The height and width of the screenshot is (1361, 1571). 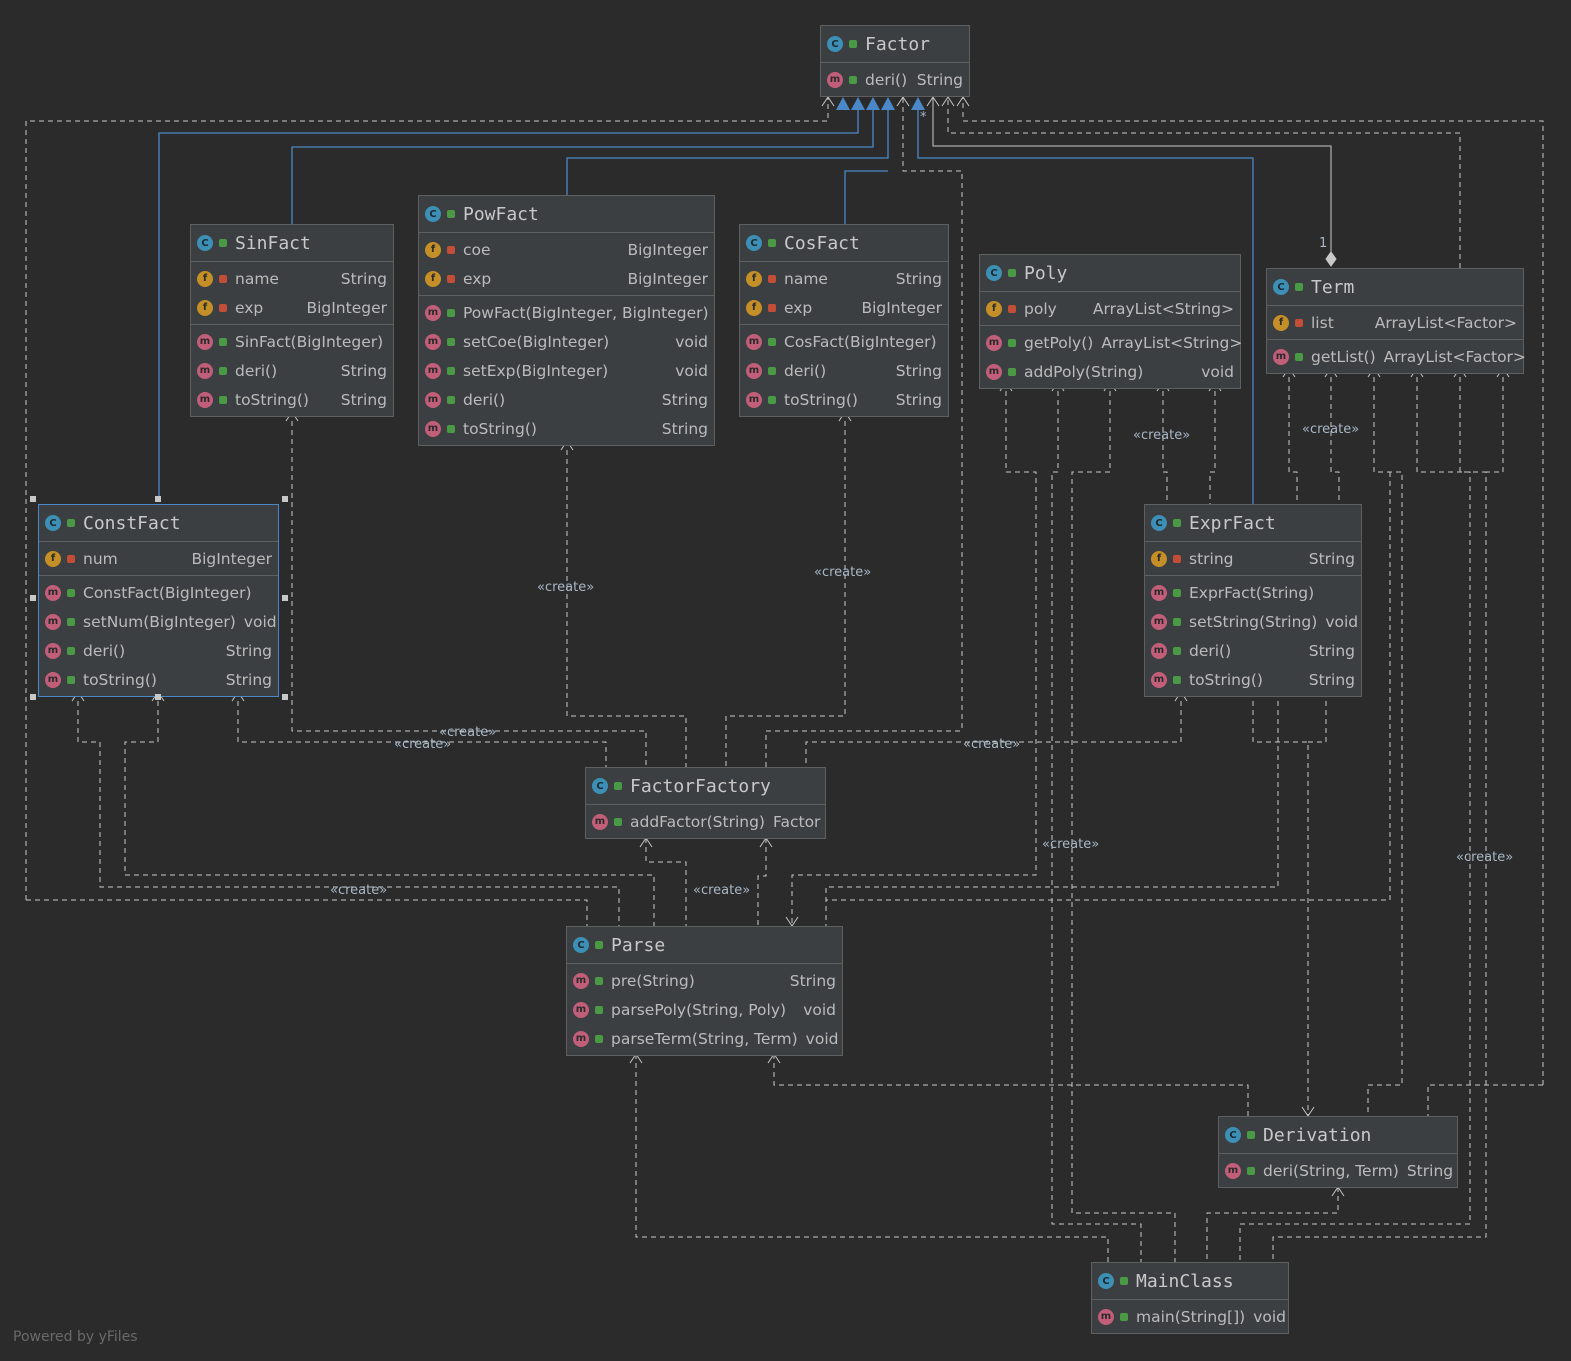 What do you see at coordinates (566, 370) in the screenshot?
I see `method-row: m setExp(BigInteger) void` at bounding box center [566, 370].